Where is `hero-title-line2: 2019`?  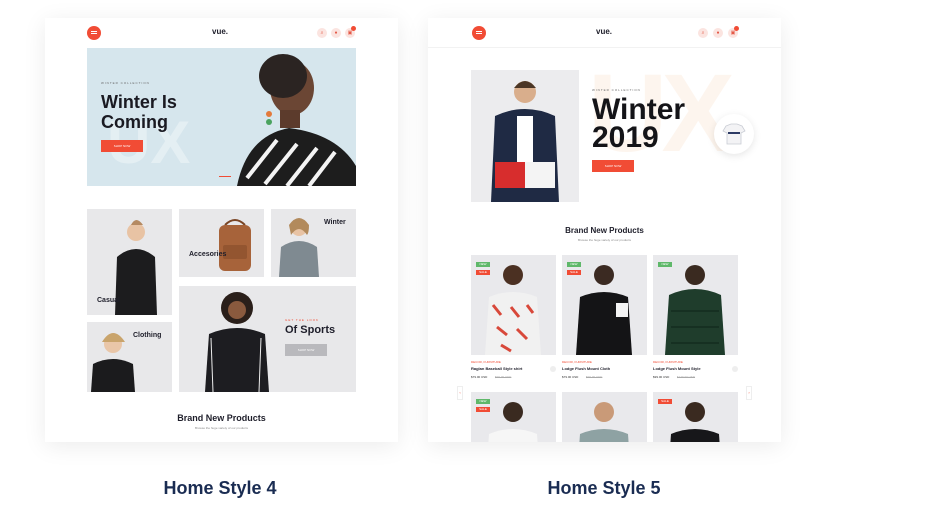 hero-title-line2: 2019 is located at coordinates (625, 137).